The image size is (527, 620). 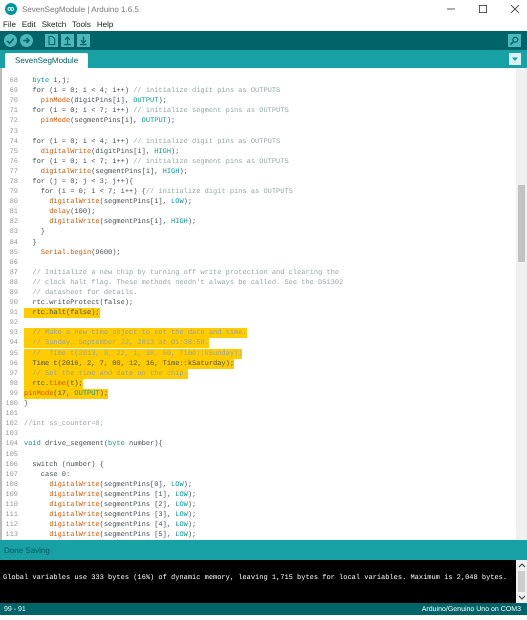 I want to click on console-scrollbar, so click(x=521, y=581).